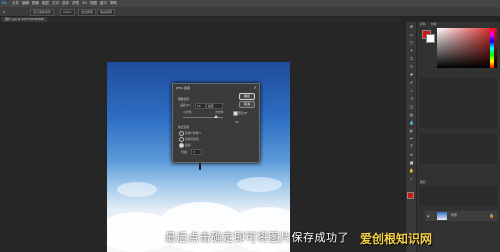 The image size is (500, 252). What do you see at coordinates (196, 152) in the screenshot?
I see `scan-select: 3` at bounding box center [196, 152].